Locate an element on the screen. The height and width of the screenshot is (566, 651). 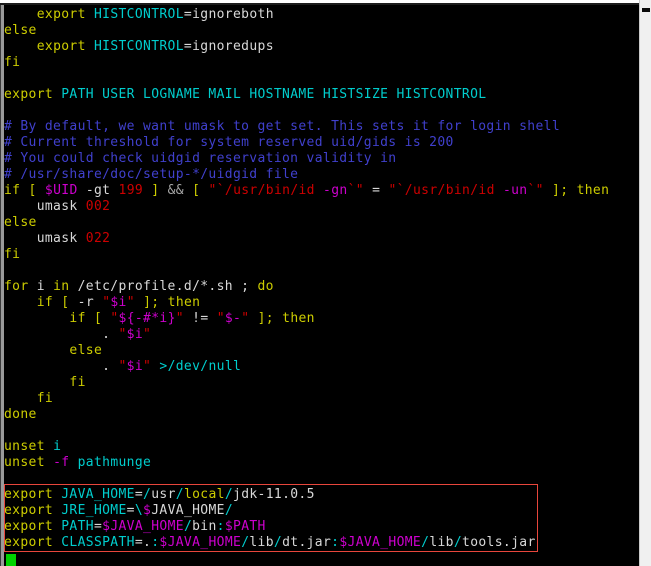
code-token: -f is located at coordinates (61, 462).